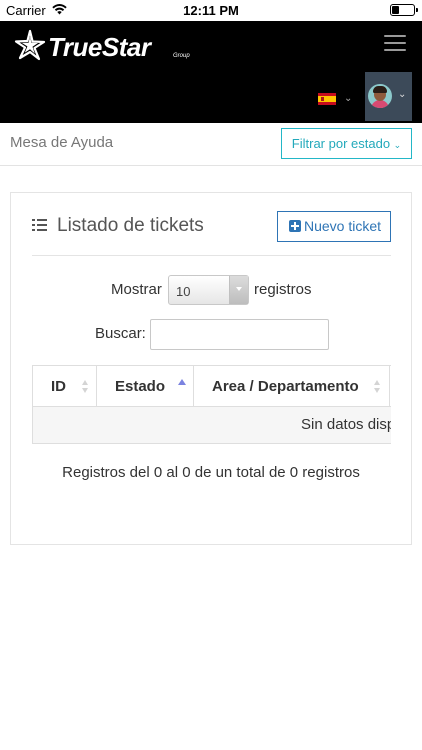  Describe the element at coordinates (211, 255) in the screenshot. I see `divider` at that location.